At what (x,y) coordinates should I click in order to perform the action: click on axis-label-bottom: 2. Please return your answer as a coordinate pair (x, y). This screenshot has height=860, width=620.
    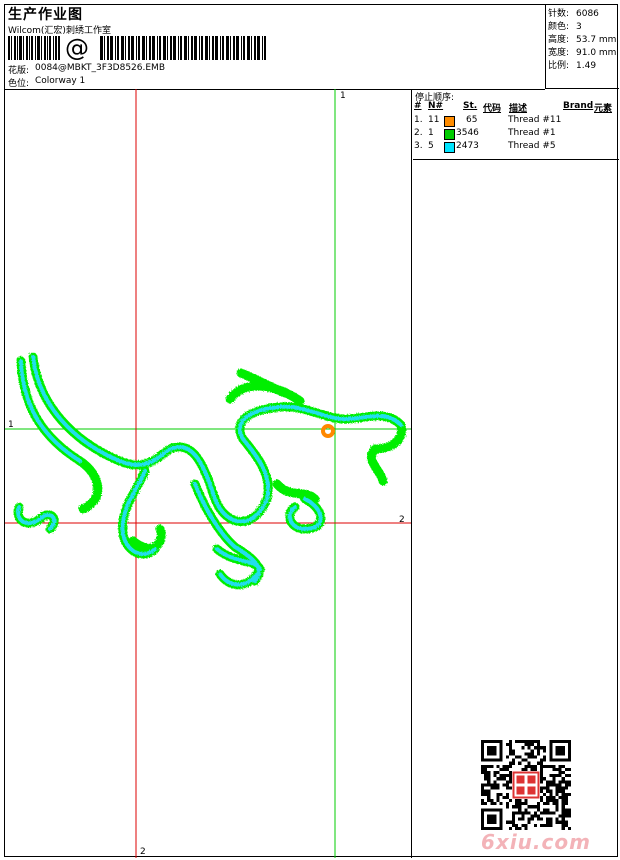
    Looking at the image, I should click on (143, 852).